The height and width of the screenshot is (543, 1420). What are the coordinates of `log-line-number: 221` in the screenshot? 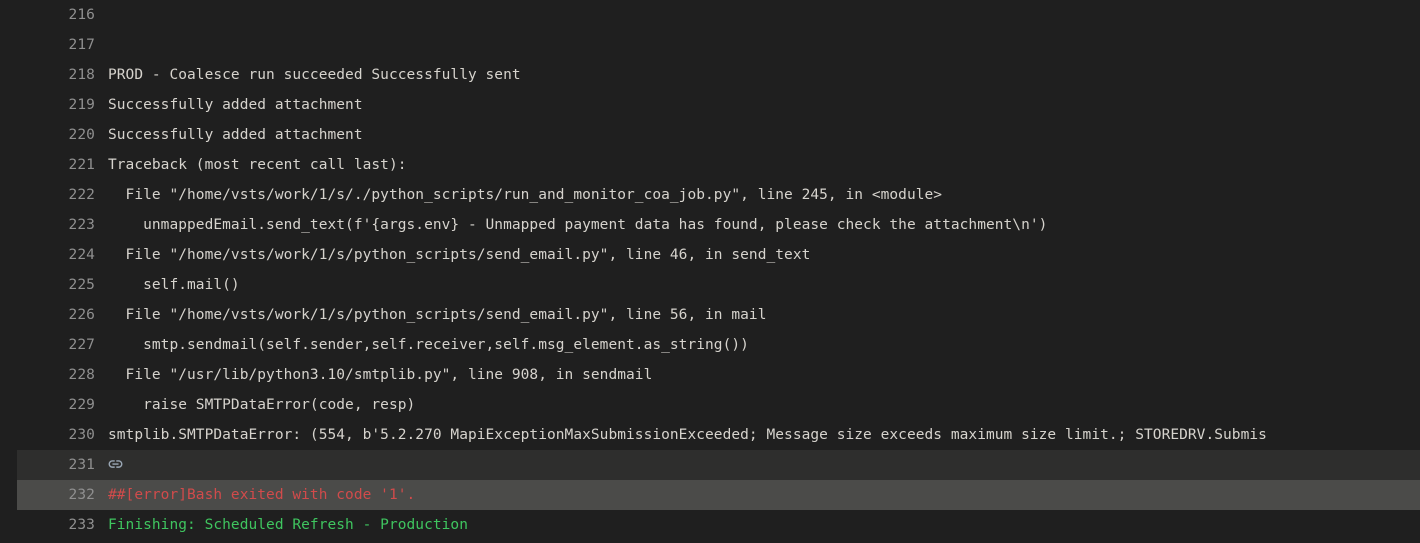 It's located at (81, 165).